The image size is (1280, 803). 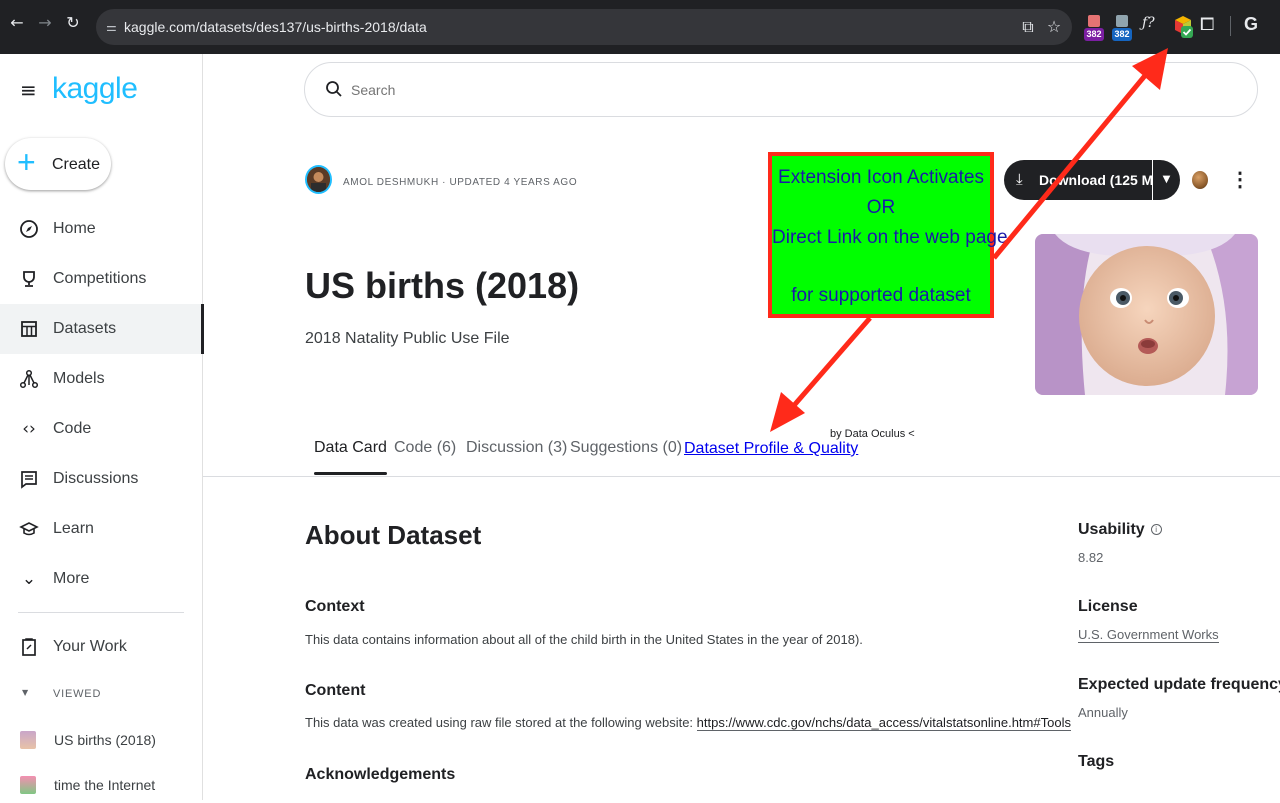 What do you see at coordinates (90, 646) in the screenshot?
I see `sidebar-item-label: Your Work` at bounding box center [90, 646].